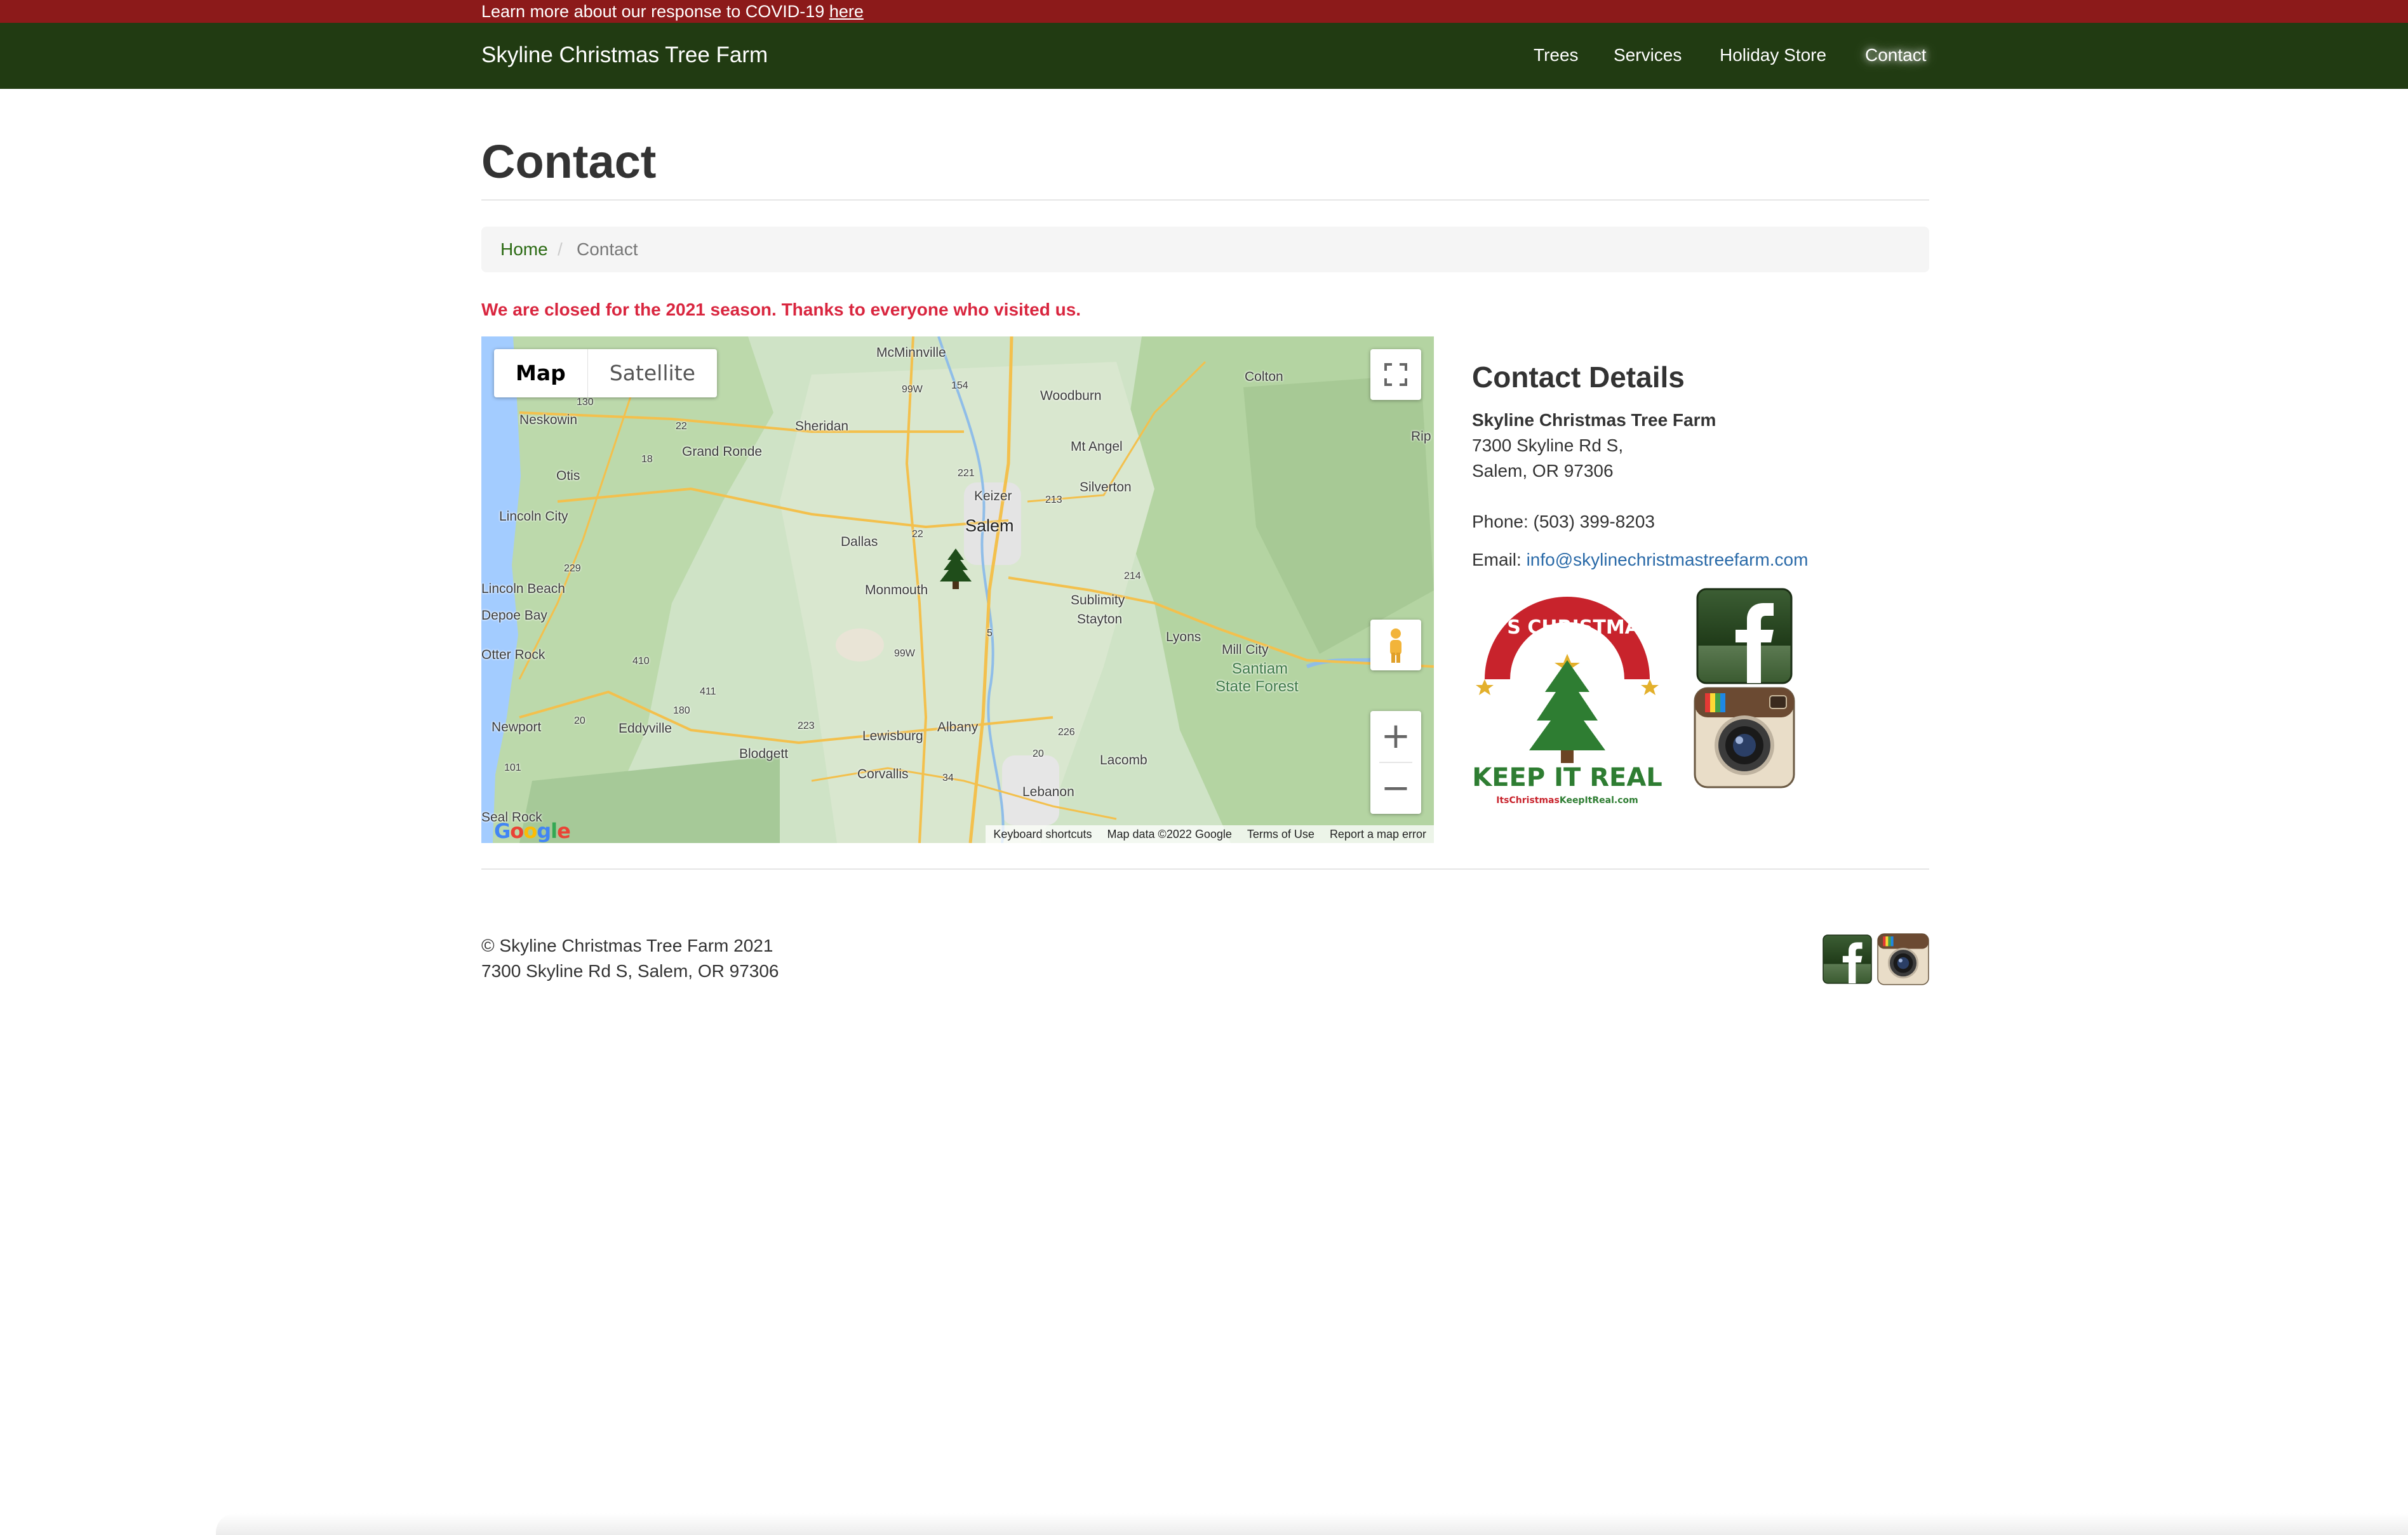  Describe the element at coordinates (708, 691) in the screenshot. I see `map-shield-411: 411` at that location.